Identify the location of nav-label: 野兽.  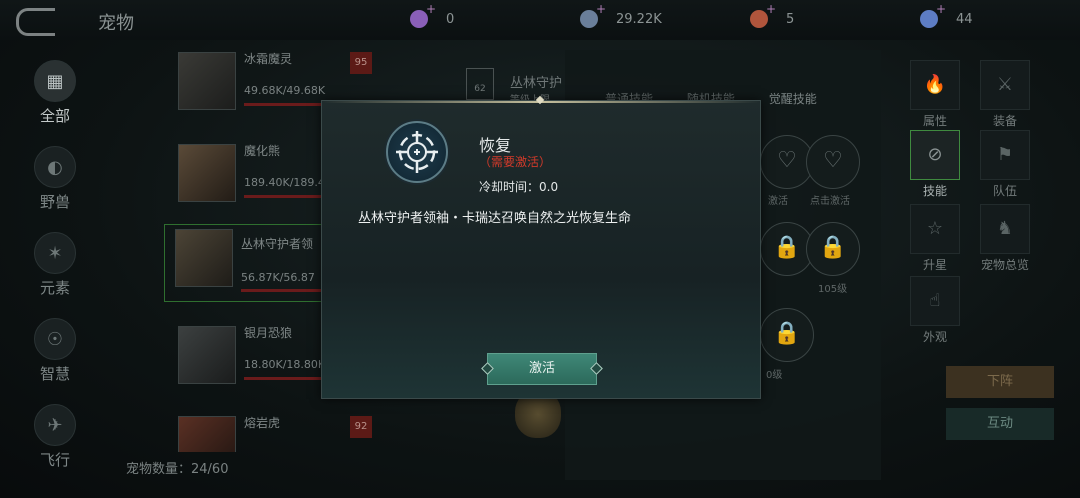
(54, 202).